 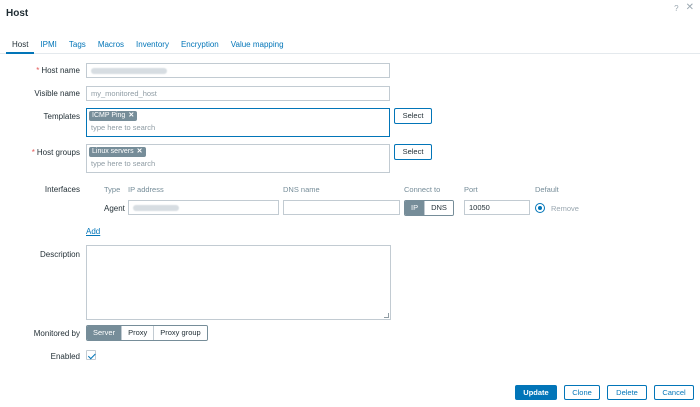 What do you see at coordinates (471, 189) in the screenshot?
I see `interfaces-port-header: Port` at bounding box center [471, 189].